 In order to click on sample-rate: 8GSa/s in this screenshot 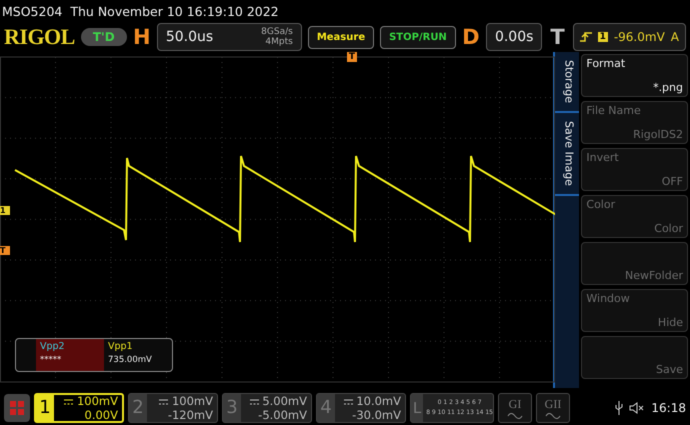, I will do `click(277, 32)`.